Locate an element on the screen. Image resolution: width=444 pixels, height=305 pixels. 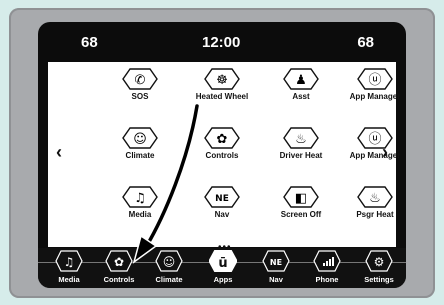
dock-media: ♫ Media is located at coordinates (69, 268).